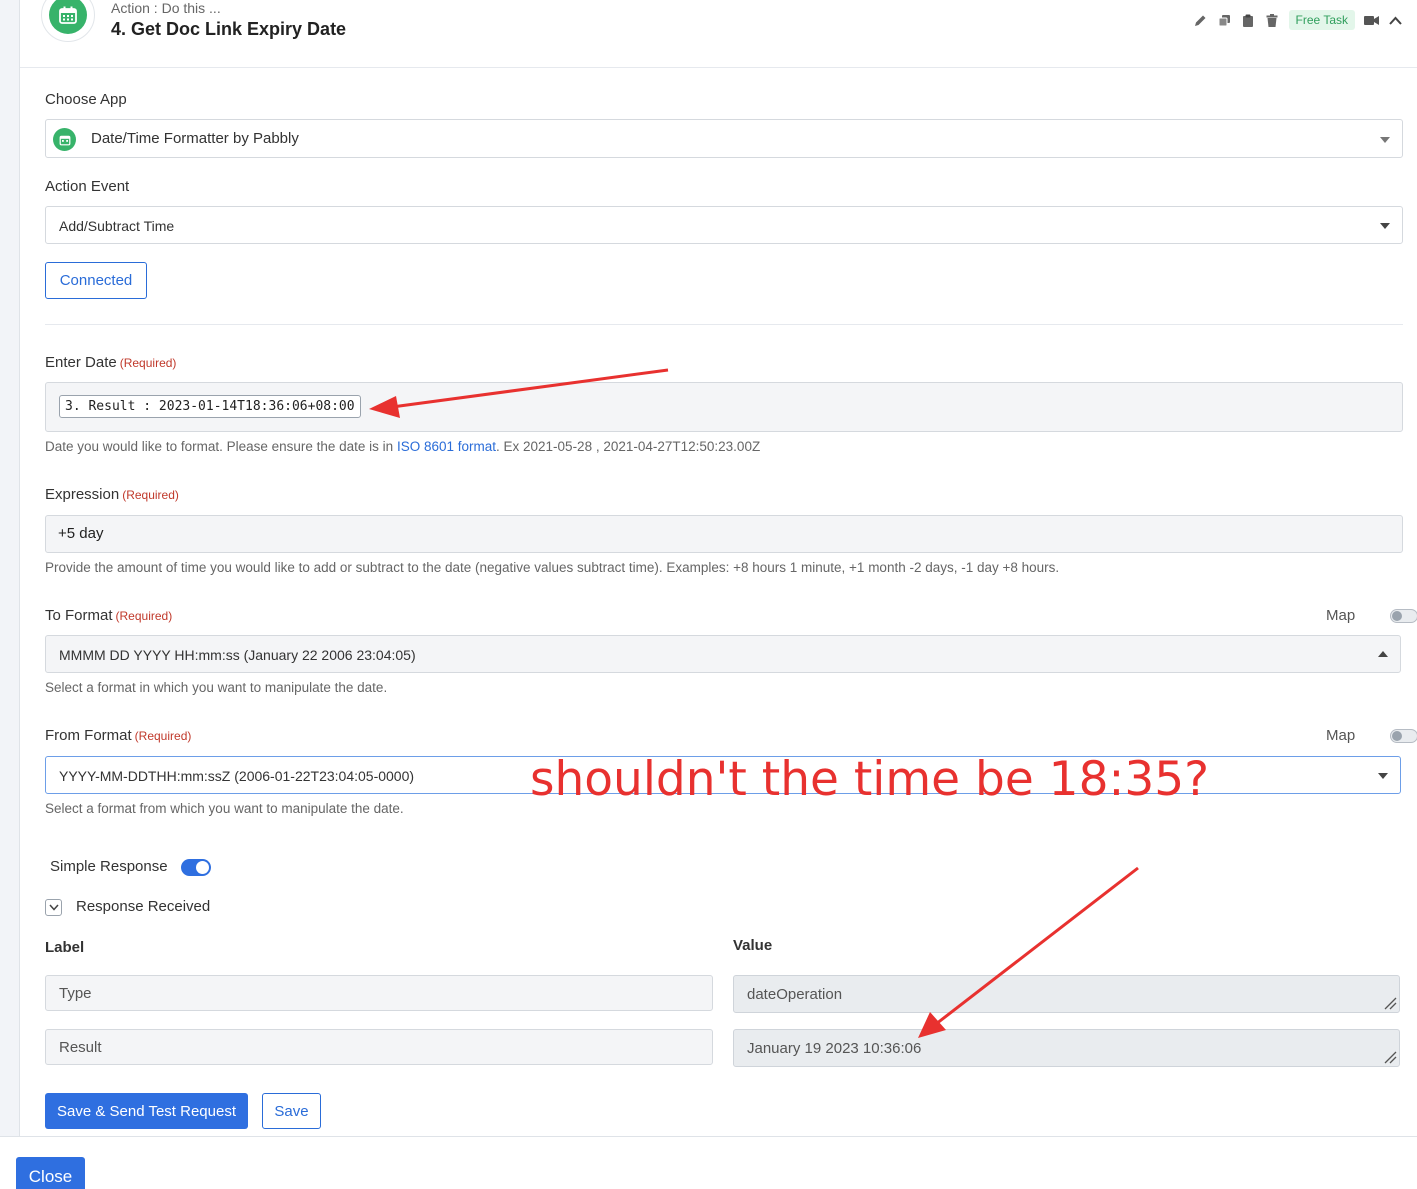 Image resolution: width=1417 pixels, height=1189 pixels. What do you see at coordinates (870, 779) in the screenshot?
I see `annotation-text: shouldn't the time be 18:35?` at bounding box center [870, 779].